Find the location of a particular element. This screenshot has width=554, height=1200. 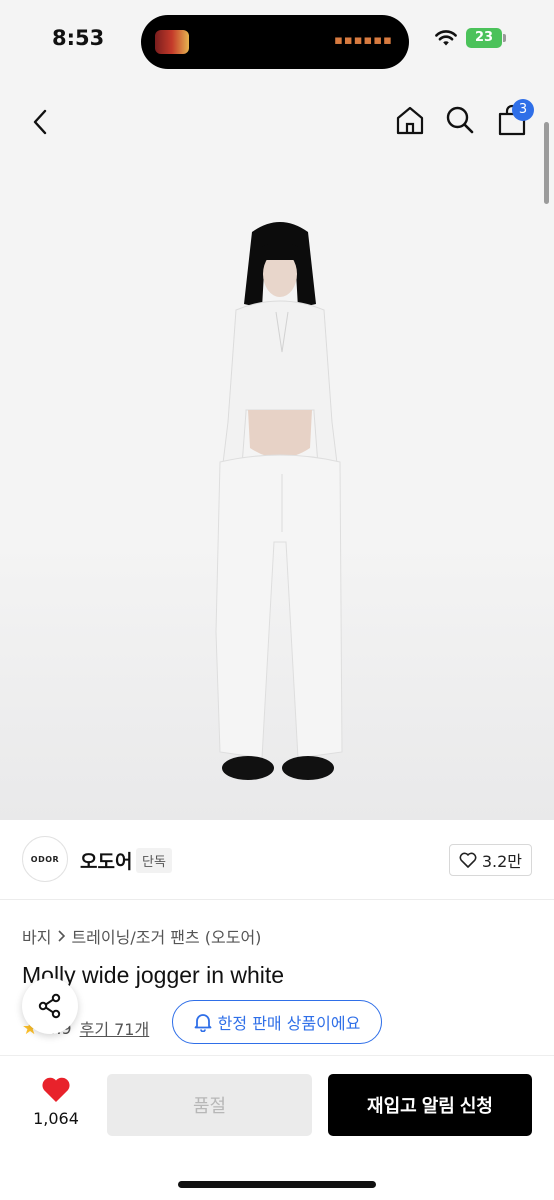

chevron-right-icon is located at coordinates (62, 936).